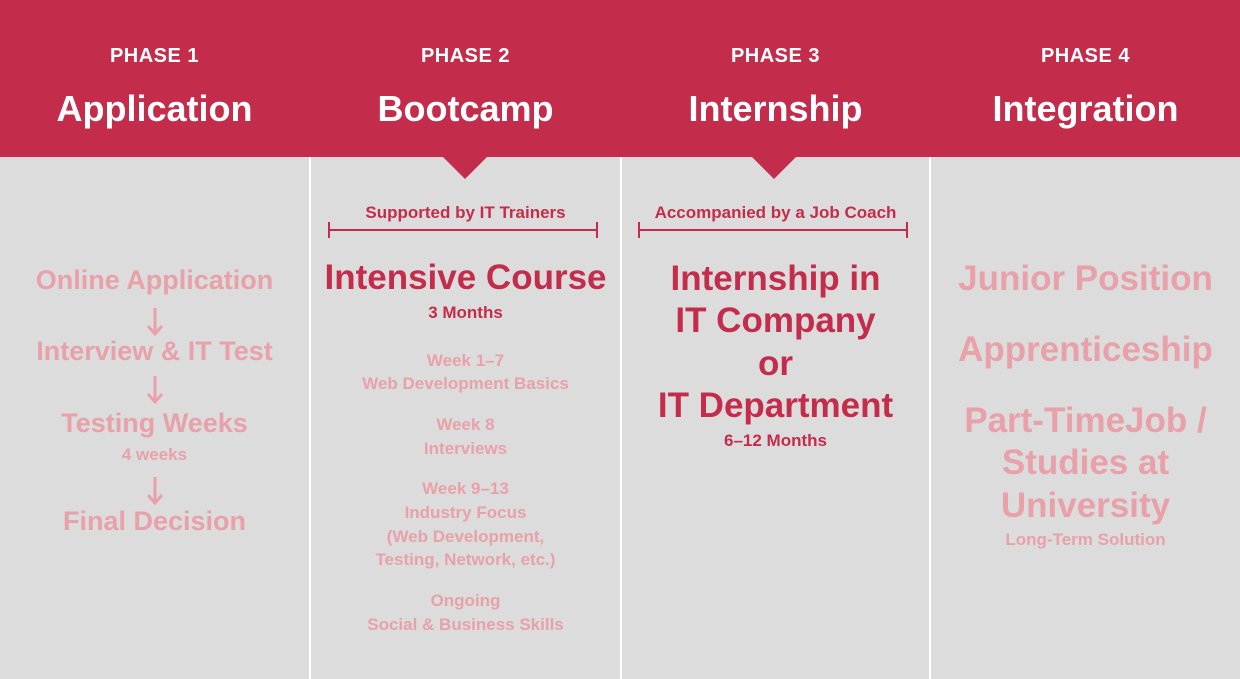 Image resolution: width=1240 pixels, height=679 pixels. Describe the element at coordinates (154, 521) in the screenshot. I see `step-final-decision: Final Decision` at that location.